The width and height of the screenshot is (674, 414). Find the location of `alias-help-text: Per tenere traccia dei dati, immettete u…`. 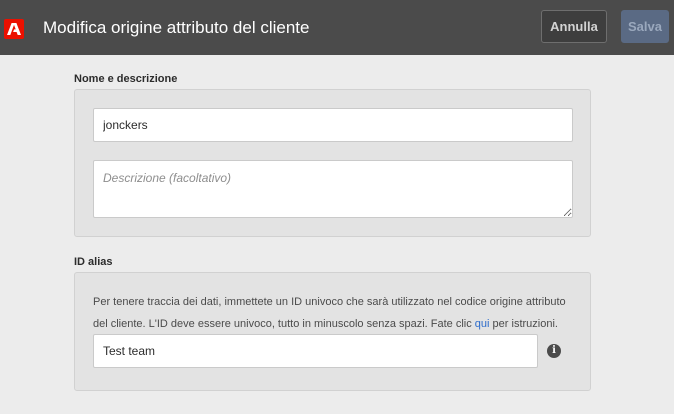

alias-help-text: Per tenere traccia dei dati, immettete u… is located at coordinates (335, 313).